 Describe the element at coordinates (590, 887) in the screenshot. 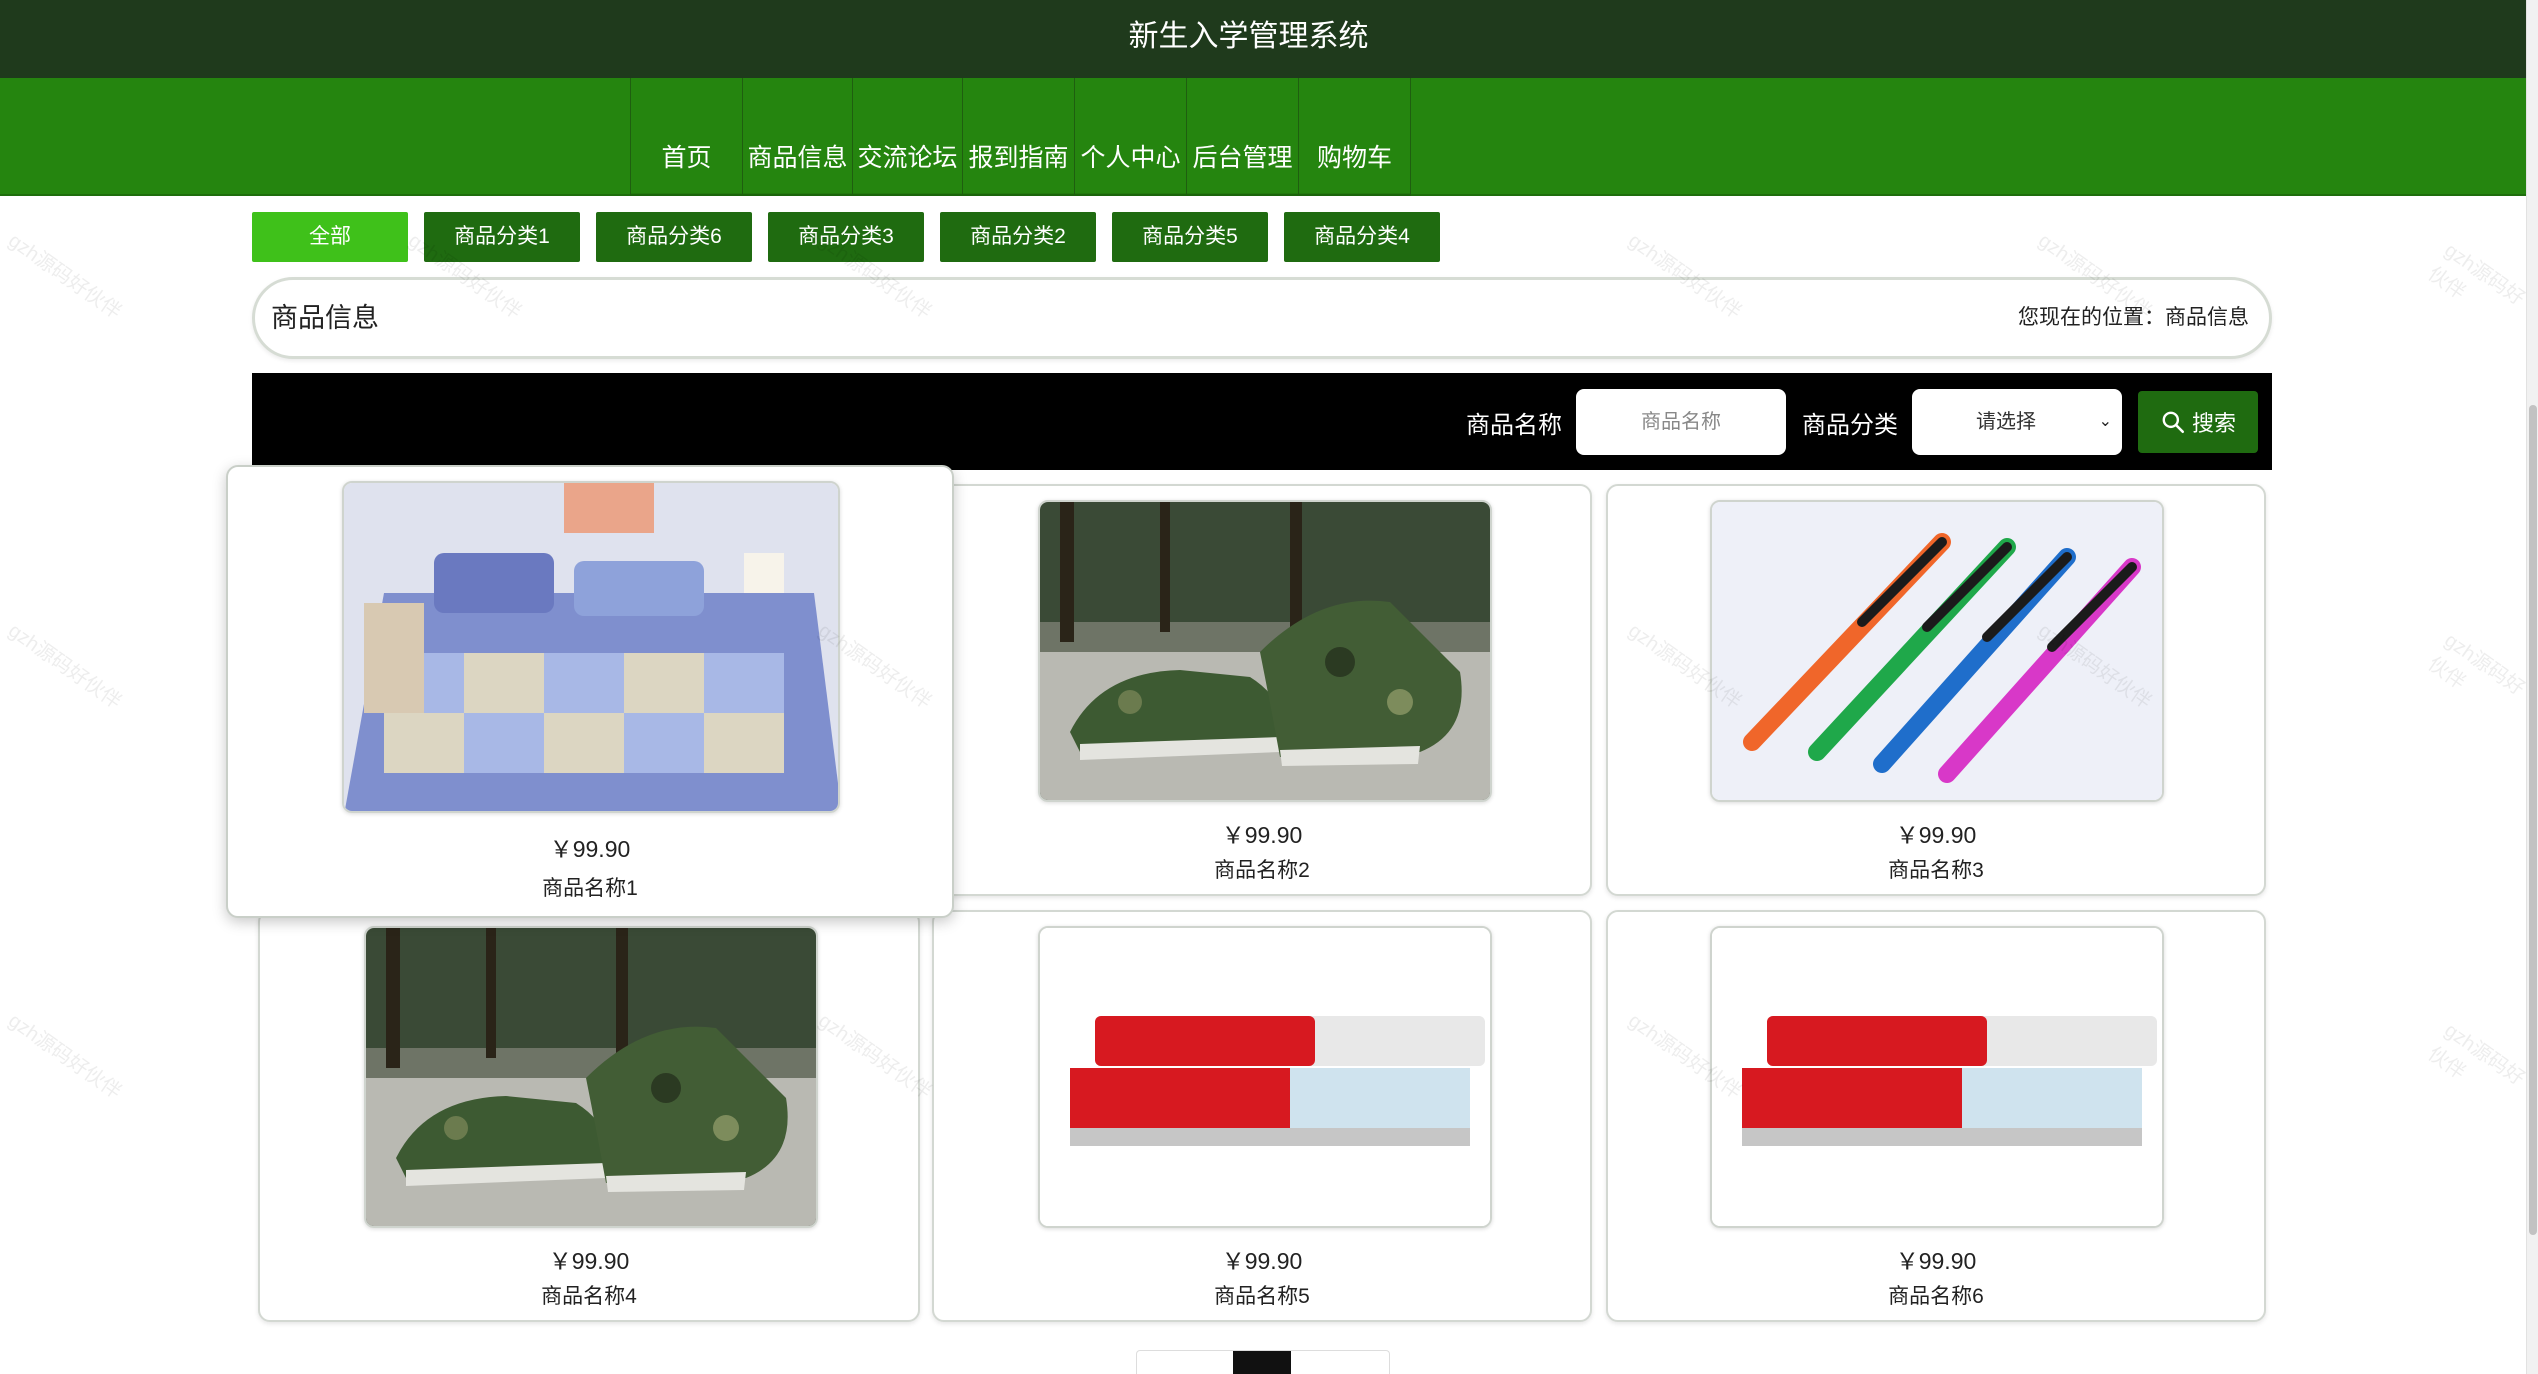

I see `product-name: 商品名称1` at that location.